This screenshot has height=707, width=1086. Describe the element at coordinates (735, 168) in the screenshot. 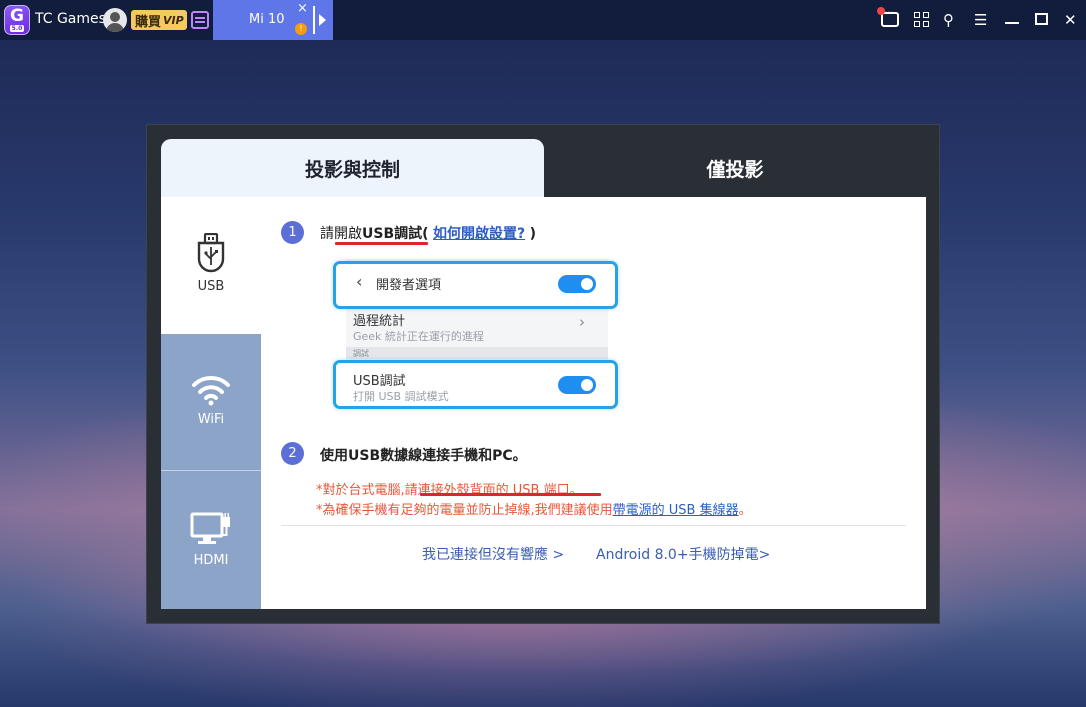

I see `tab-projection-only: 僅投影` at that location.